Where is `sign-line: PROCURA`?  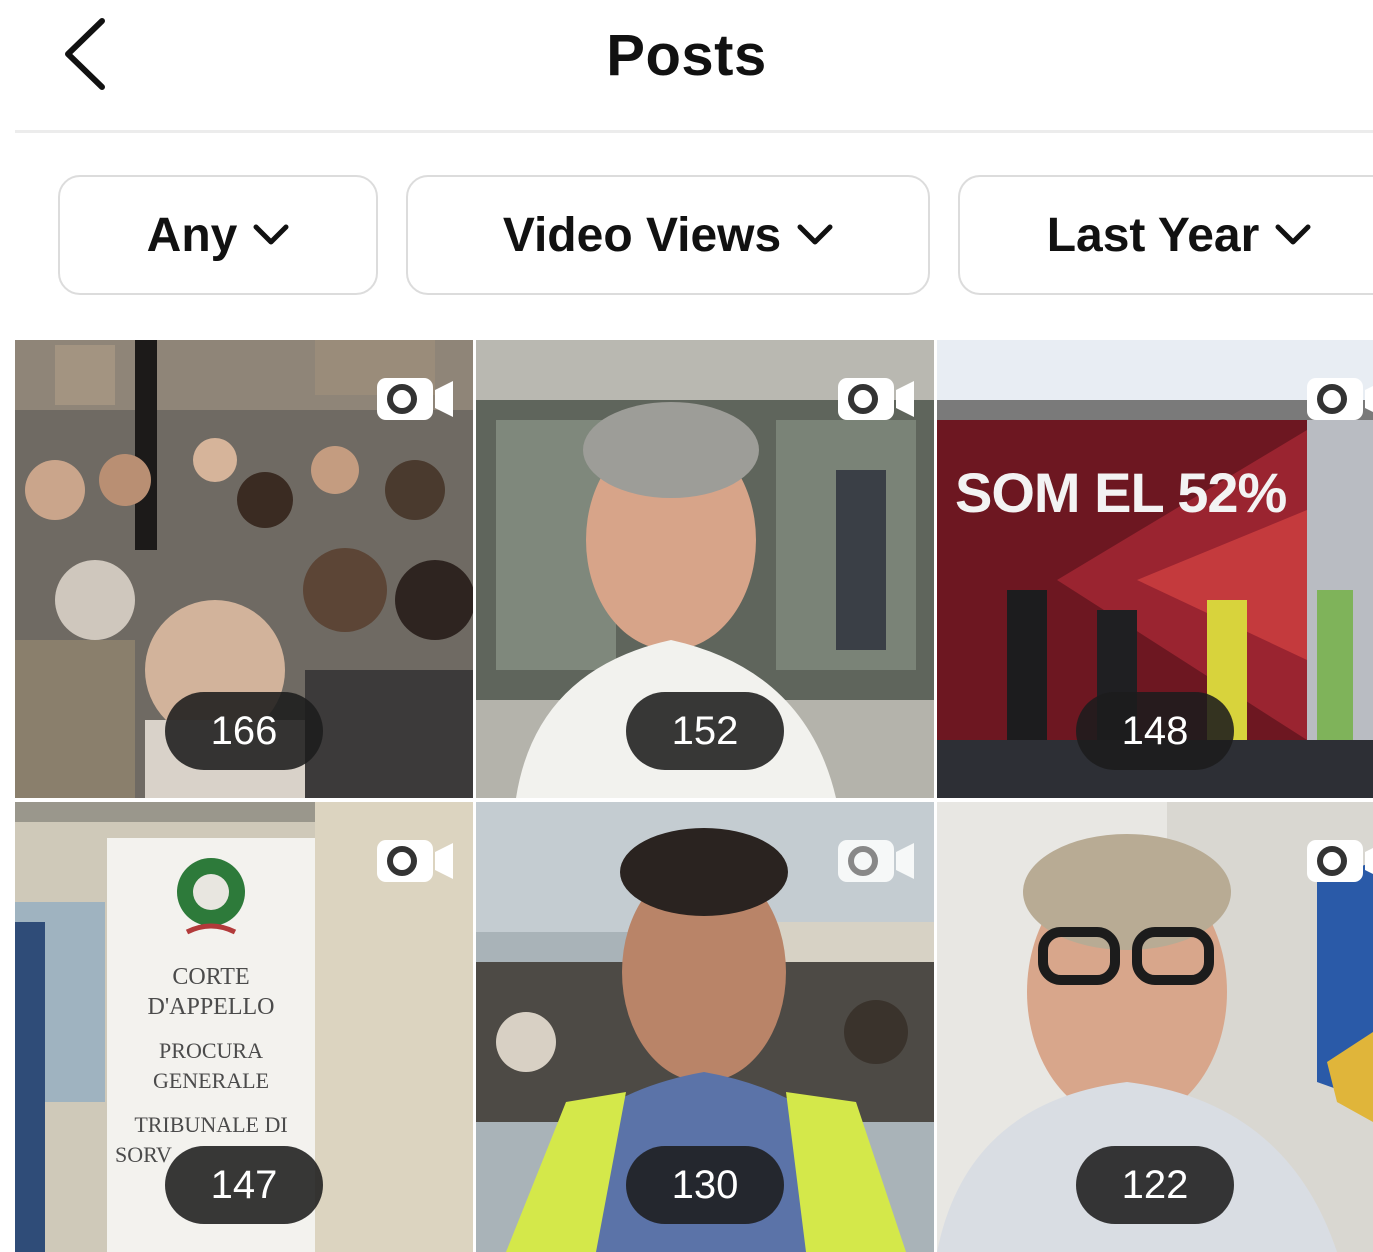
sign-line: PROCURA is located at coordinates (211, 1050).